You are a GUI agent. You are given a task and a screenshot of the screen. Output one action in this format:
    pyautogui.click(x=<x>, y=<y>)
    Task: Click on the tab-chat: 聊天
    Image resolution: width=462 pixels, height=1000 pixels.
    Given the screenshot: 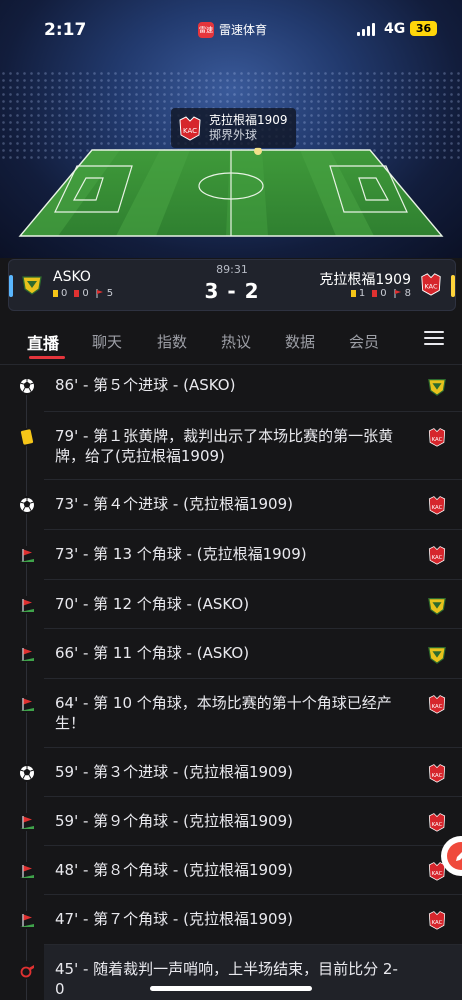 What is the action you would take?
    pyautogui.click(x=107, y=341)
    